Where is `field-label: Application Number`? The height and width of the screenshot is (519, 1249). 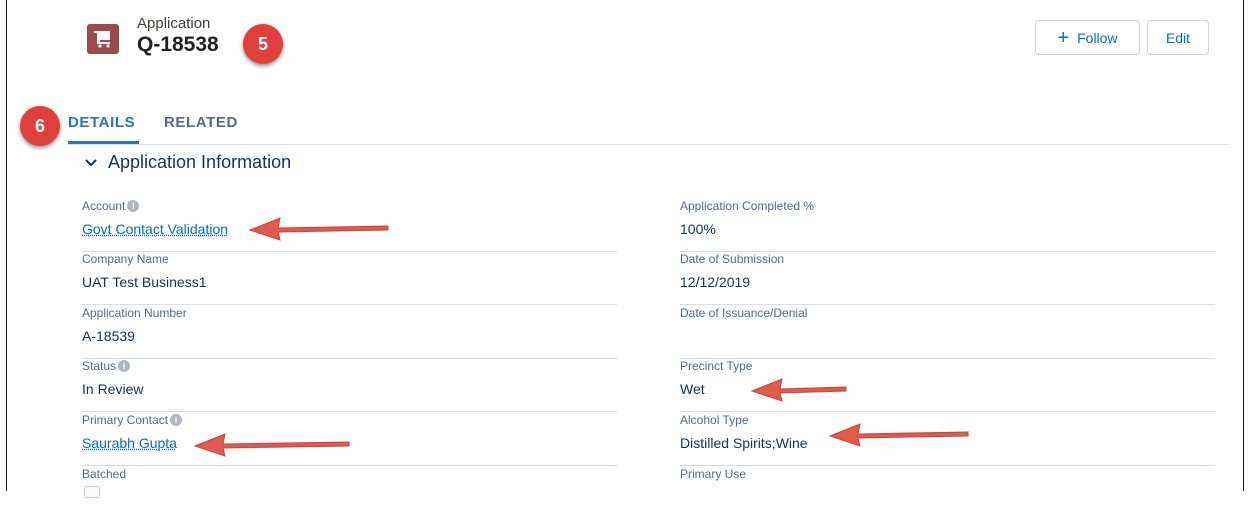
field-label: Application Number is located at coordinates (134, 313).